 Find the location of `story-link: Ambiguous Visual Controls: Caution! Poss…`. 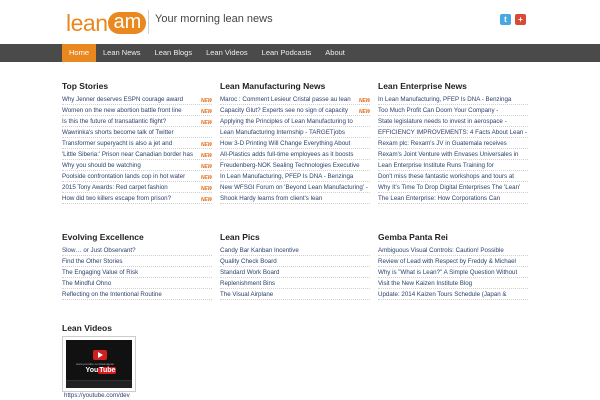

story-link: Ambiguous Visual Controls: Caution! Poss… is located at coordinates (441, 250).